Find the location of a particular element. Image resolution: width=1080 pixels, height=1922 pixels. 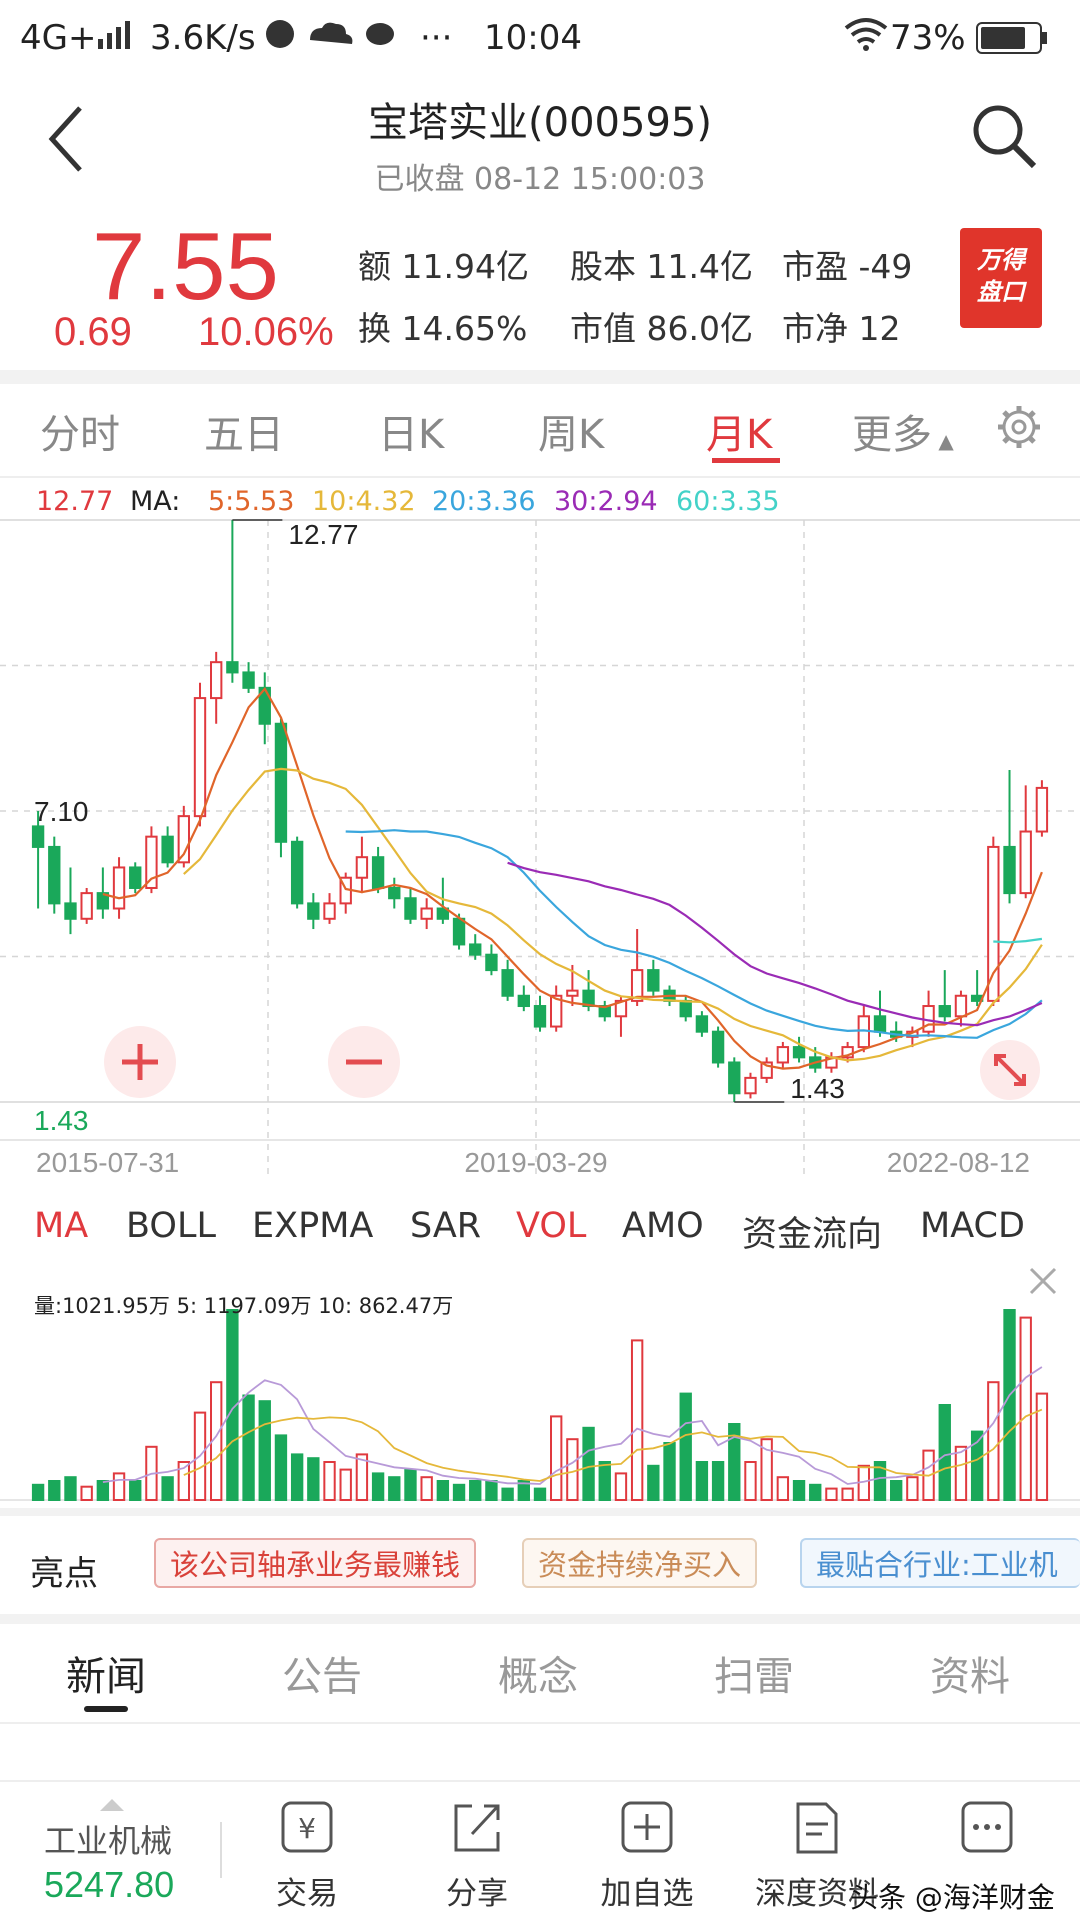

indicator-capital-flow: 资金流向 is located at coordinates (812, 1231).